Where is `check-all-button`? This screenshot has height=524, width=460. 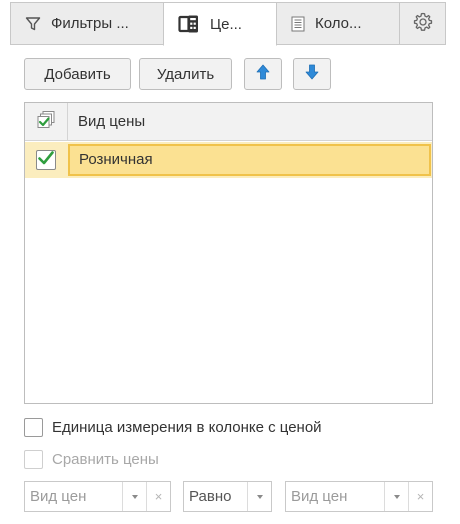 check-all-button is located at coordinates (46, 121).